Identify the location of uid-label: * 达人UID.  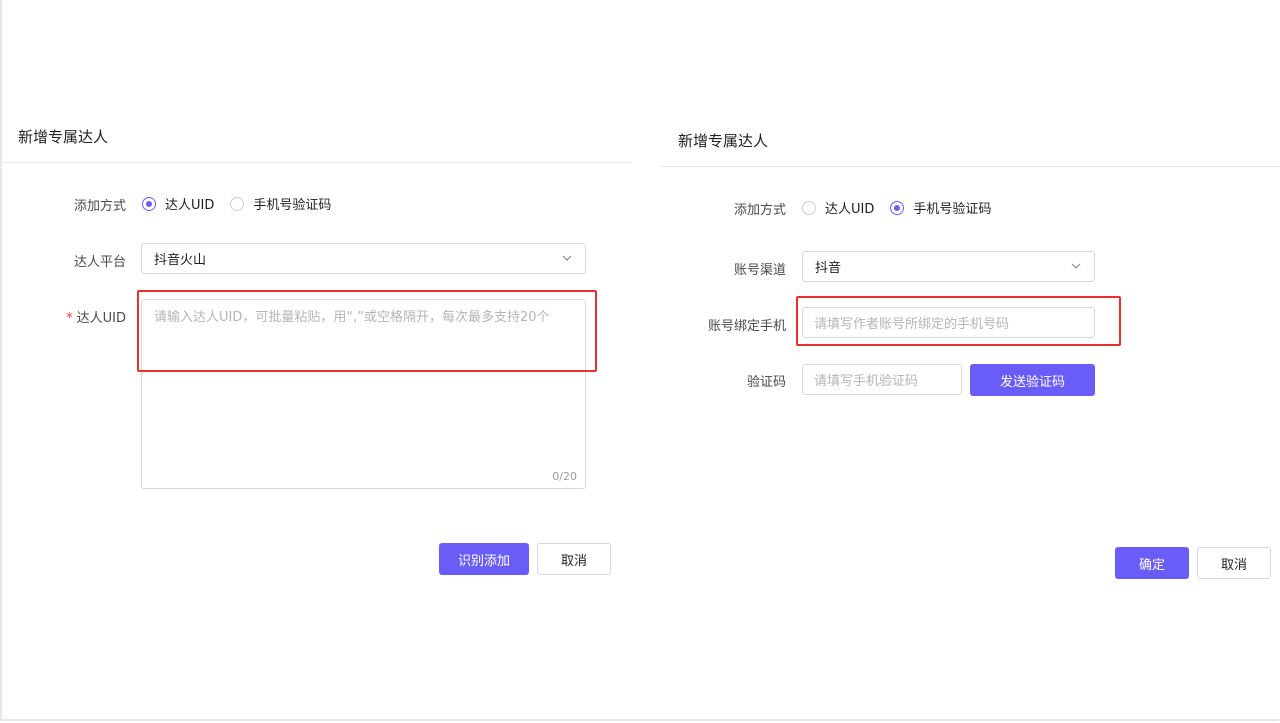
(83, 316).